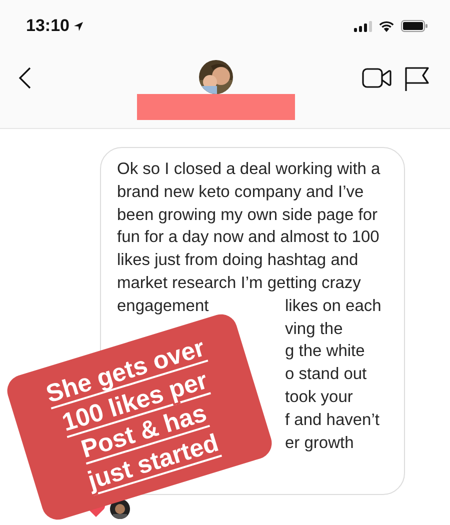 The width and height of the screenshot is (450, 525). I want to click on battery-icon, so click(414, 26).